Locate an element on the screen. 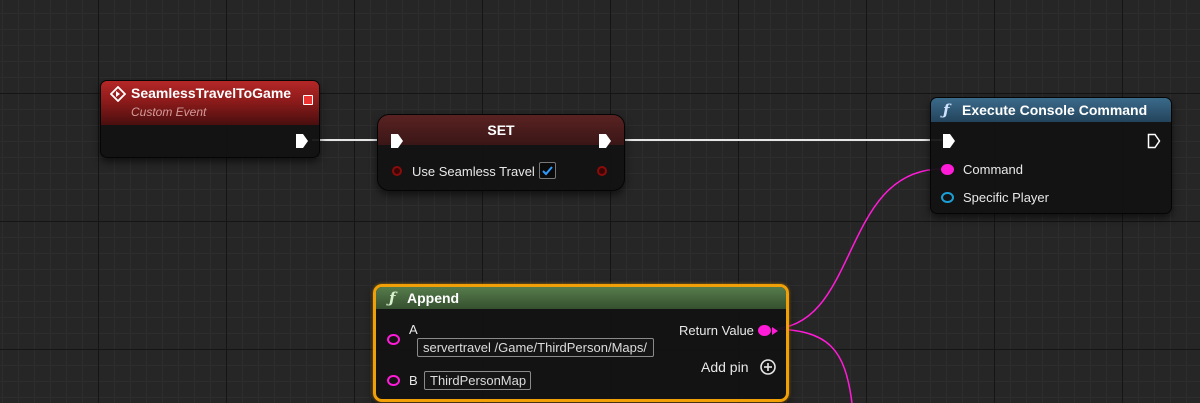 The height and width of the screenshot is (403, 1200). command-string-pin-icon is located at coordinates (947, 169).